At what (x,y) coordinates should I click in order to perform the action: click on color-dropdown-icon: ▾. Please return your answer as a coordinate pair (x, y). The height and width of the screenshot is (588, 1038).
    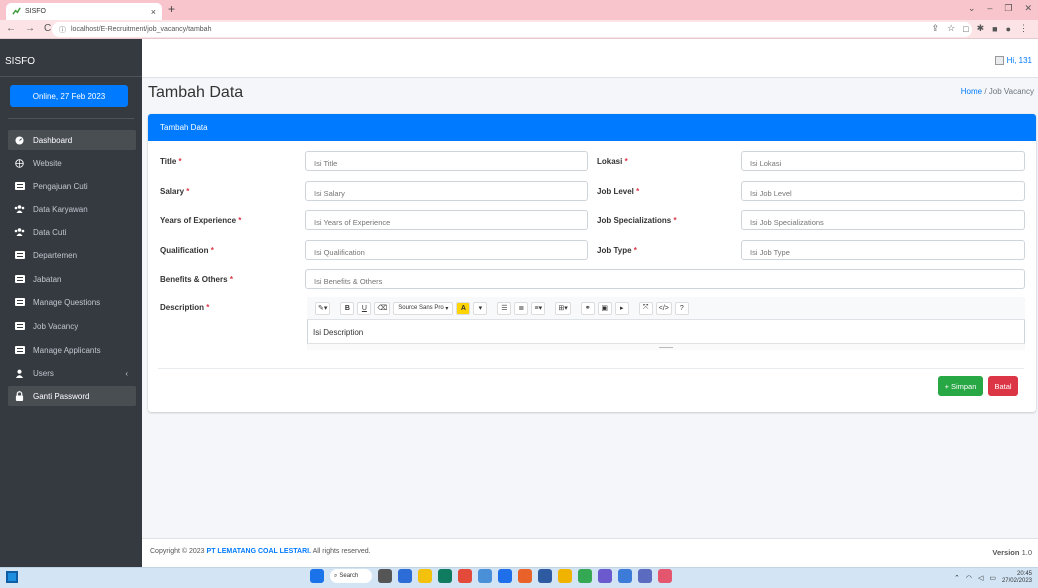
    Looking at the image, I should click on (480, 308).